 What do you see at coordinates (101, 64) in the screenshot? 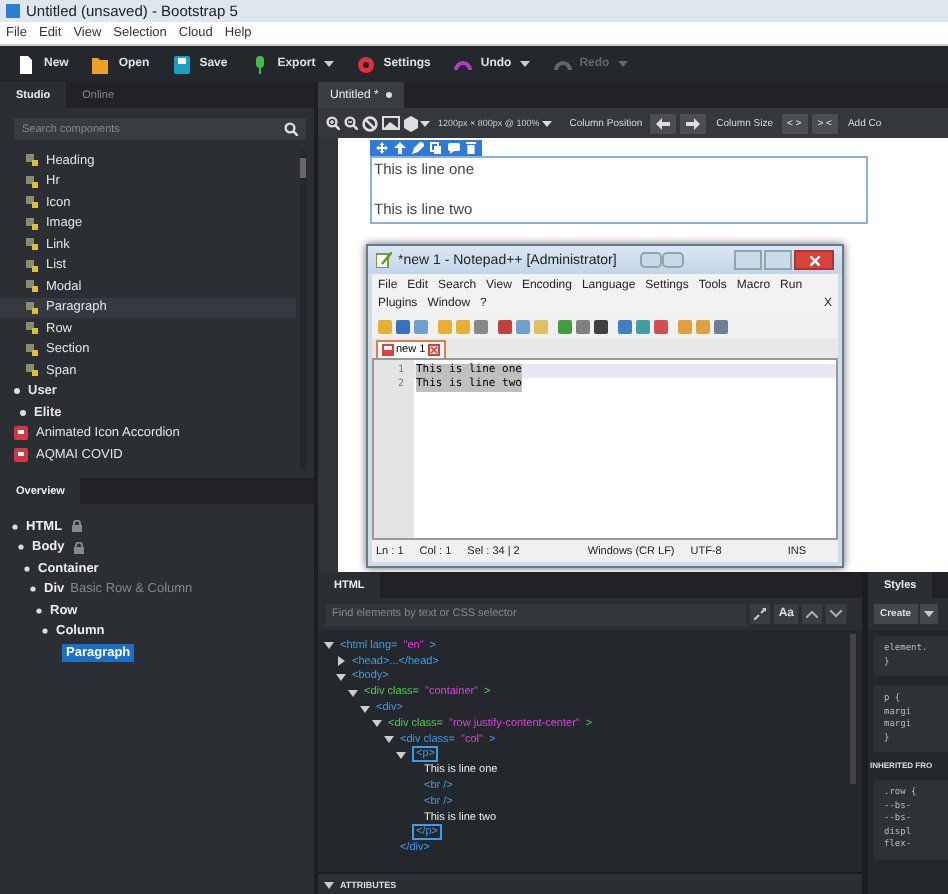
I see `folder-icon` at bounding box center [101, 64].